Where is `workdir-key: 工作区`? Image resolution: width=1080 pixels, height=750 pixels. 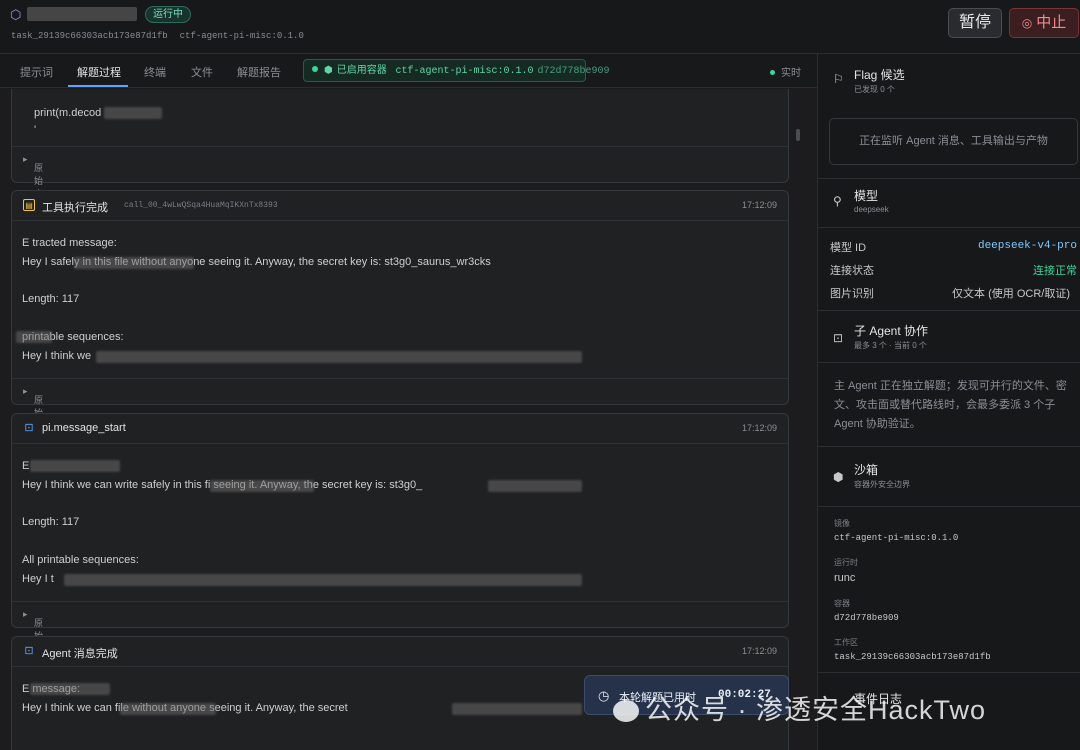 workdir-key: 工作区 is located at coordinates (846, 642).